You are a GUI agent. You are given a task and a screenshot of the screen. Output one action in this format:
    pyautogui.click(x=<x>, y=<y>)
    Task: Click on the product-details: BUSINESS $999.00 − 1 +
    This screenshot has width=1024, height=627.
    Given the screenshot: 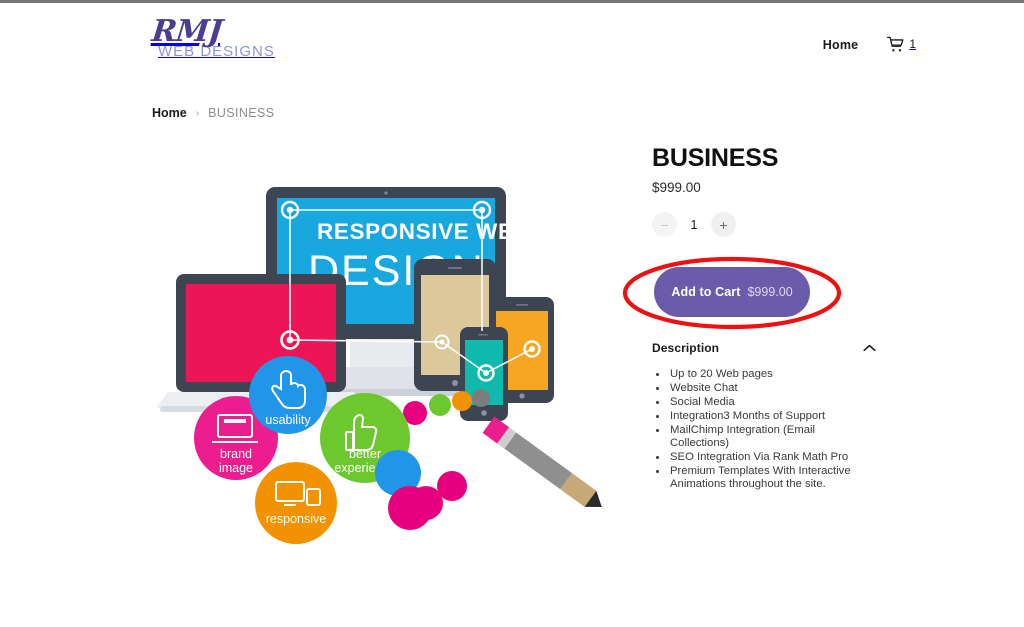 What is the action you would take?
    pyautogui.click(x=767, y=190)
    